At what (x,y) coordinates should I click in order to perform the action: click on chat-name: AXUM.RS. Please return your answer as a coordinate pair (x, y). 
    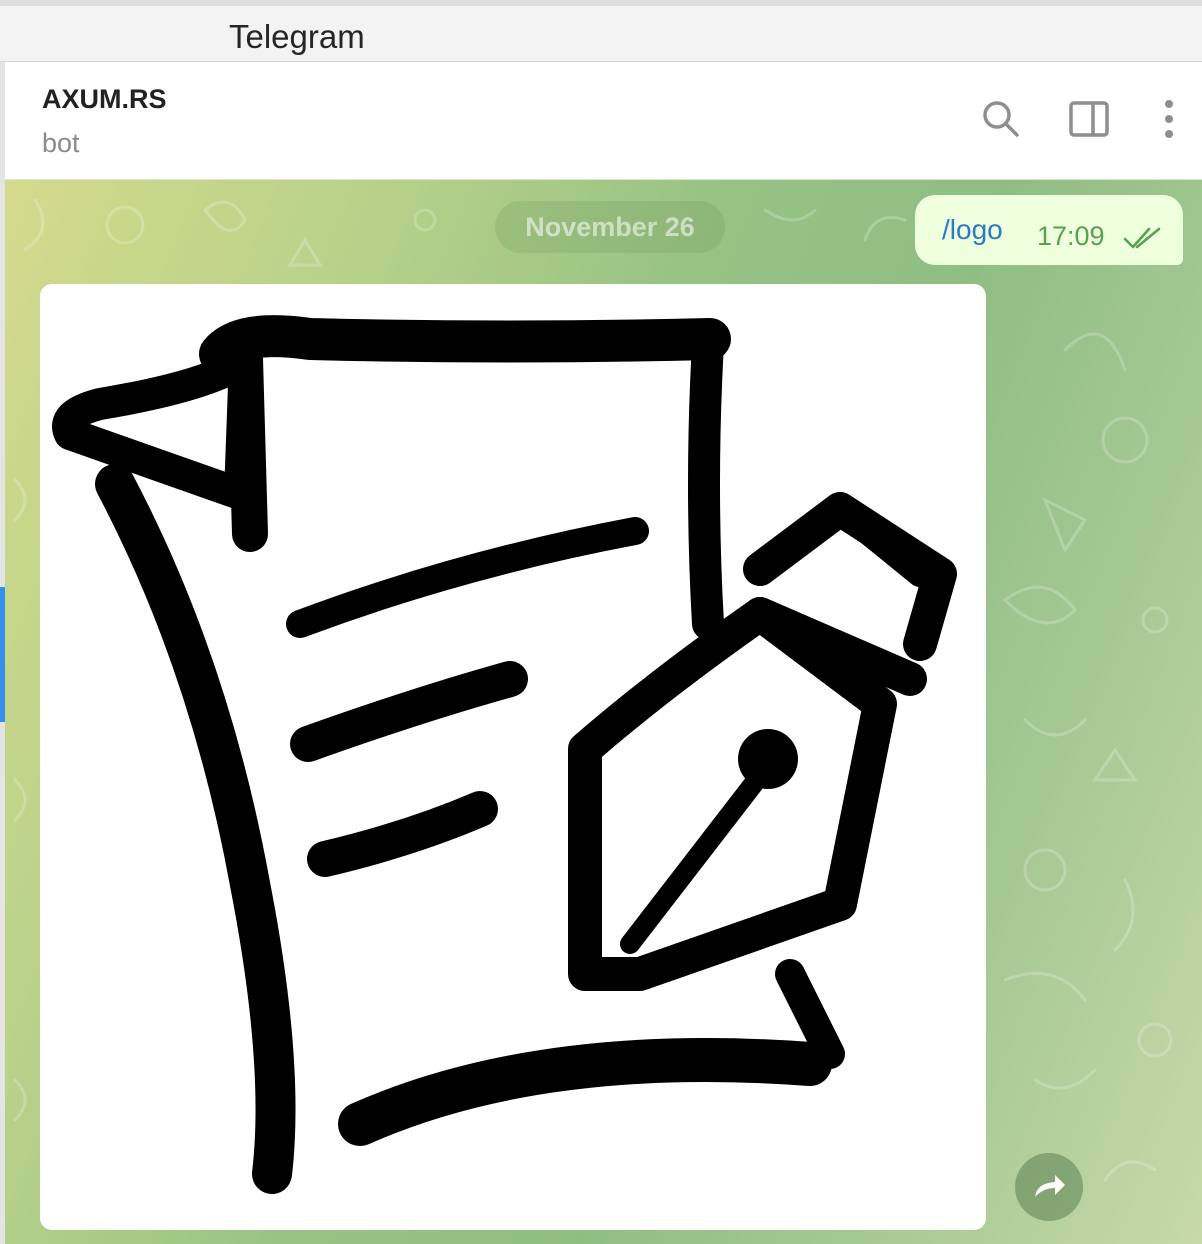
    Looking at the image, I should click on (104, 99).